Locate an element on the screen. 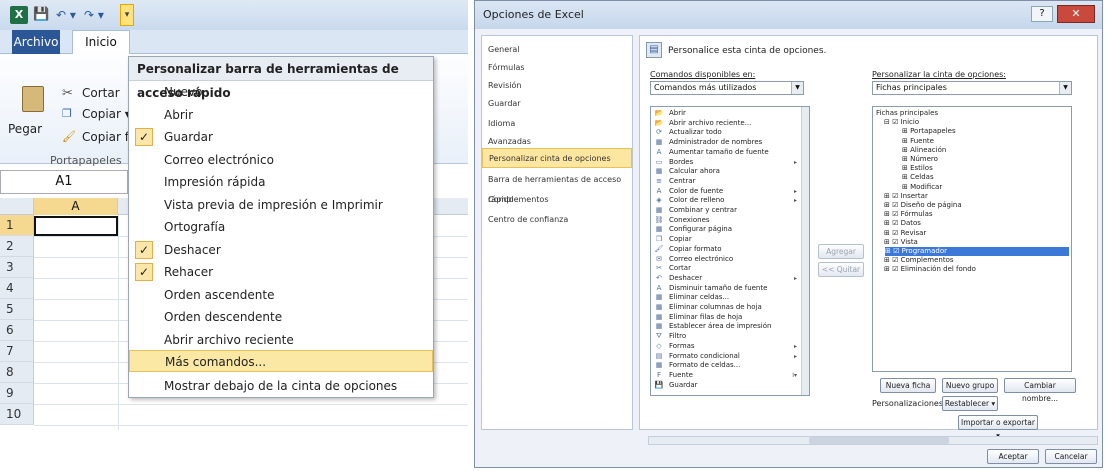 This screenshot has width=1107, height=471. tree-item: ⊞ ☑ Revisar is located at coordinates (905, 233).